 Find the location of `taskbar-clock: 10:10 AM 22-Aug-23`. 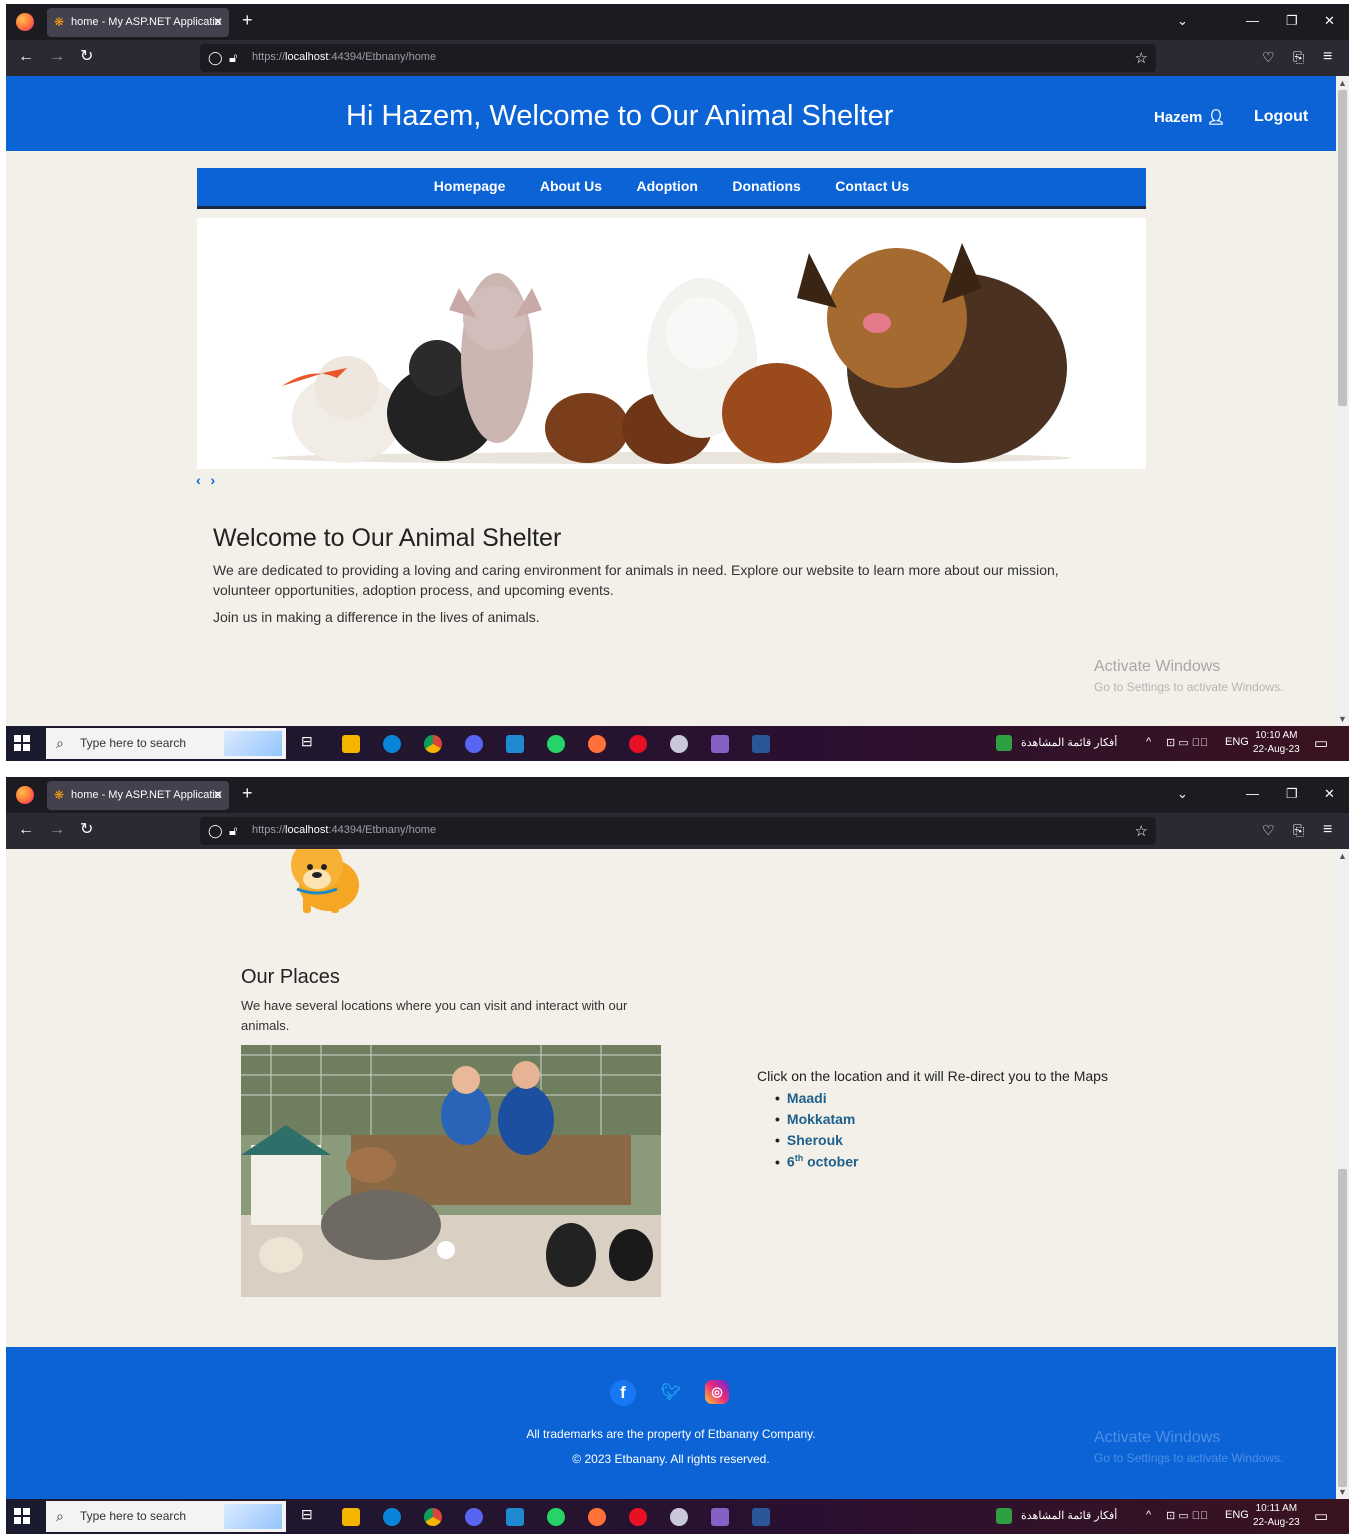

taskbar-clock: 10:10 AM 22-Aug-23 is located at coordinates (1276, 743).